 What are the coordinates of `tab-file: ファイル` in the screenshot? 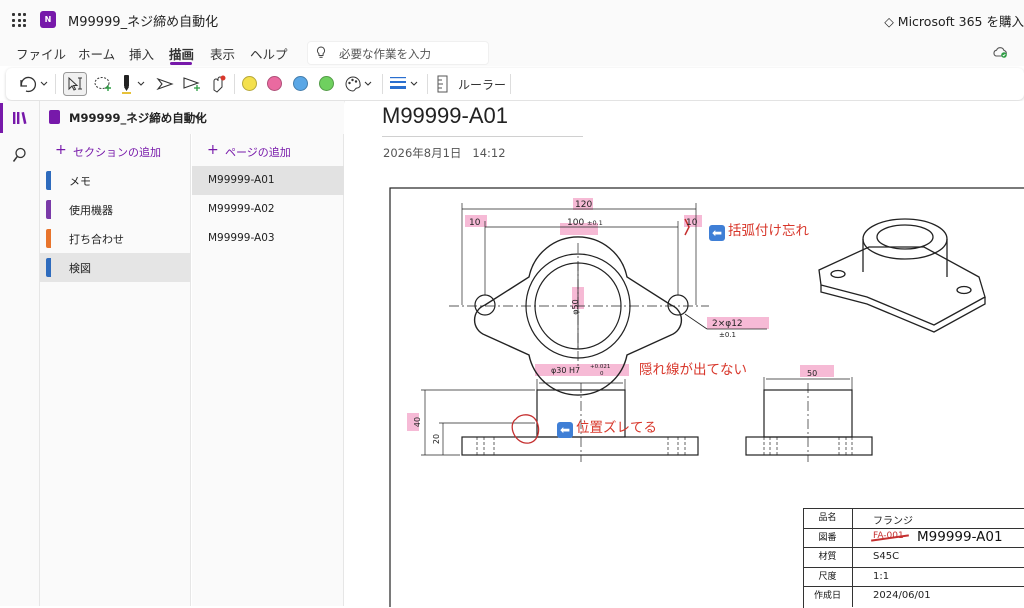 It's located at (41, 53).